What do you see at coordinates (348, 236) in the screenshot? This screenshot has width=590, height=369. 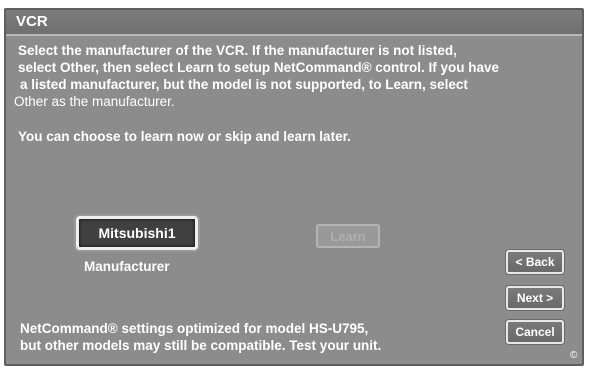 I see `learn-button: Learn` at bounding box center [348, 236].